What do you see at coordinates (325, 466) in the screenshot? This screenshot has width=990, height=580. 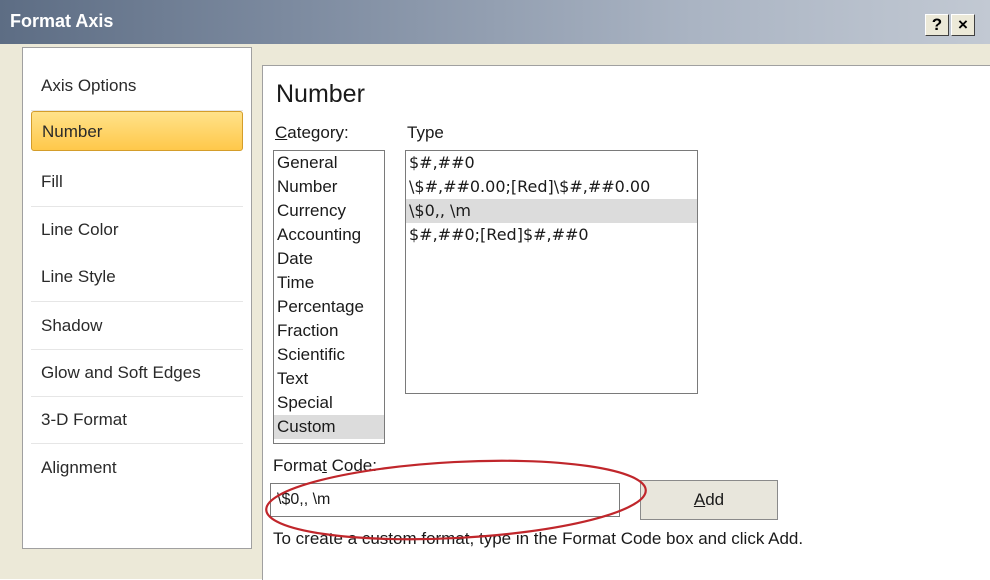 I see `format-code-label: Format Code:` at bounding box center [325, 466].